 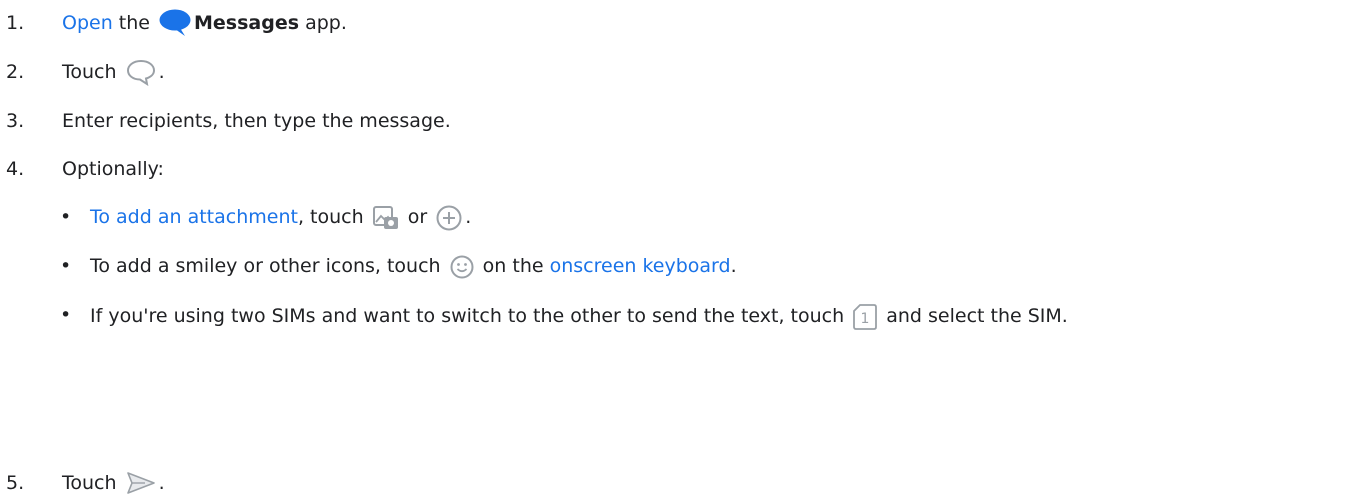 I want to click on step-number: 2., so click(x=15, y=72).